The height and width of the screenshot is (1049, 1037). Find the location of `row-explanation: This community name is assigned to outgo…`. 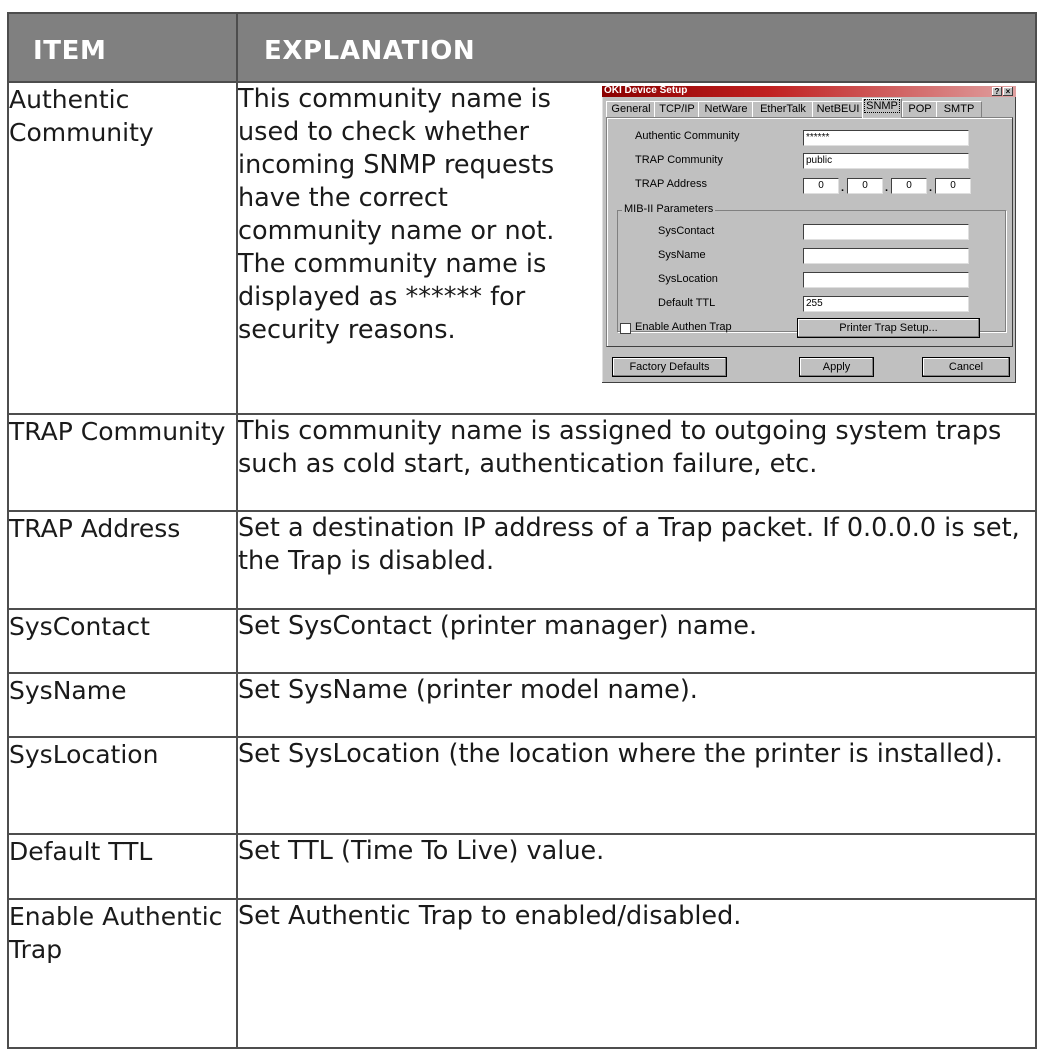

row-explanation: This community name is assigned to outgo… is located at coordinates (636, 462).